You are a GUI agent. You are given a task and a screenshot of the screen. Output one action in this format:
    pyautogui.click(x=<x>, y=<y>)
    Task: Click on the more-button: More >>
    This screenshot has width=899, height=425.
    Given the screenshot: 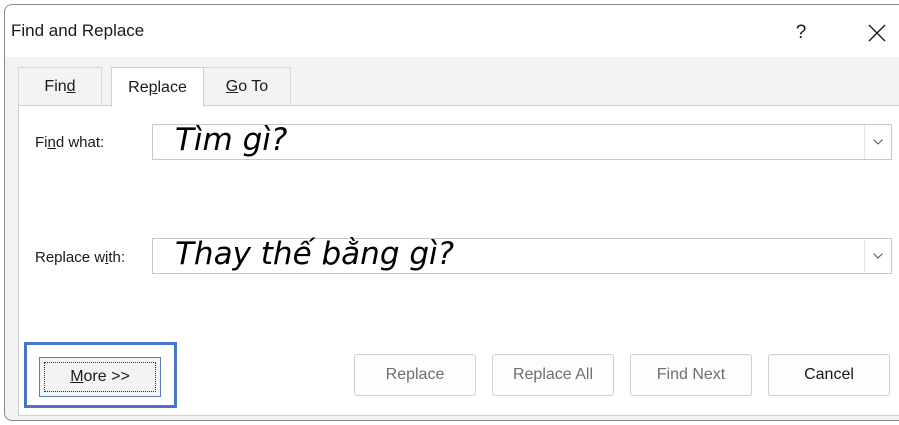 What is the action you would take?
    pyautogui.click(x=100, y=377)
    